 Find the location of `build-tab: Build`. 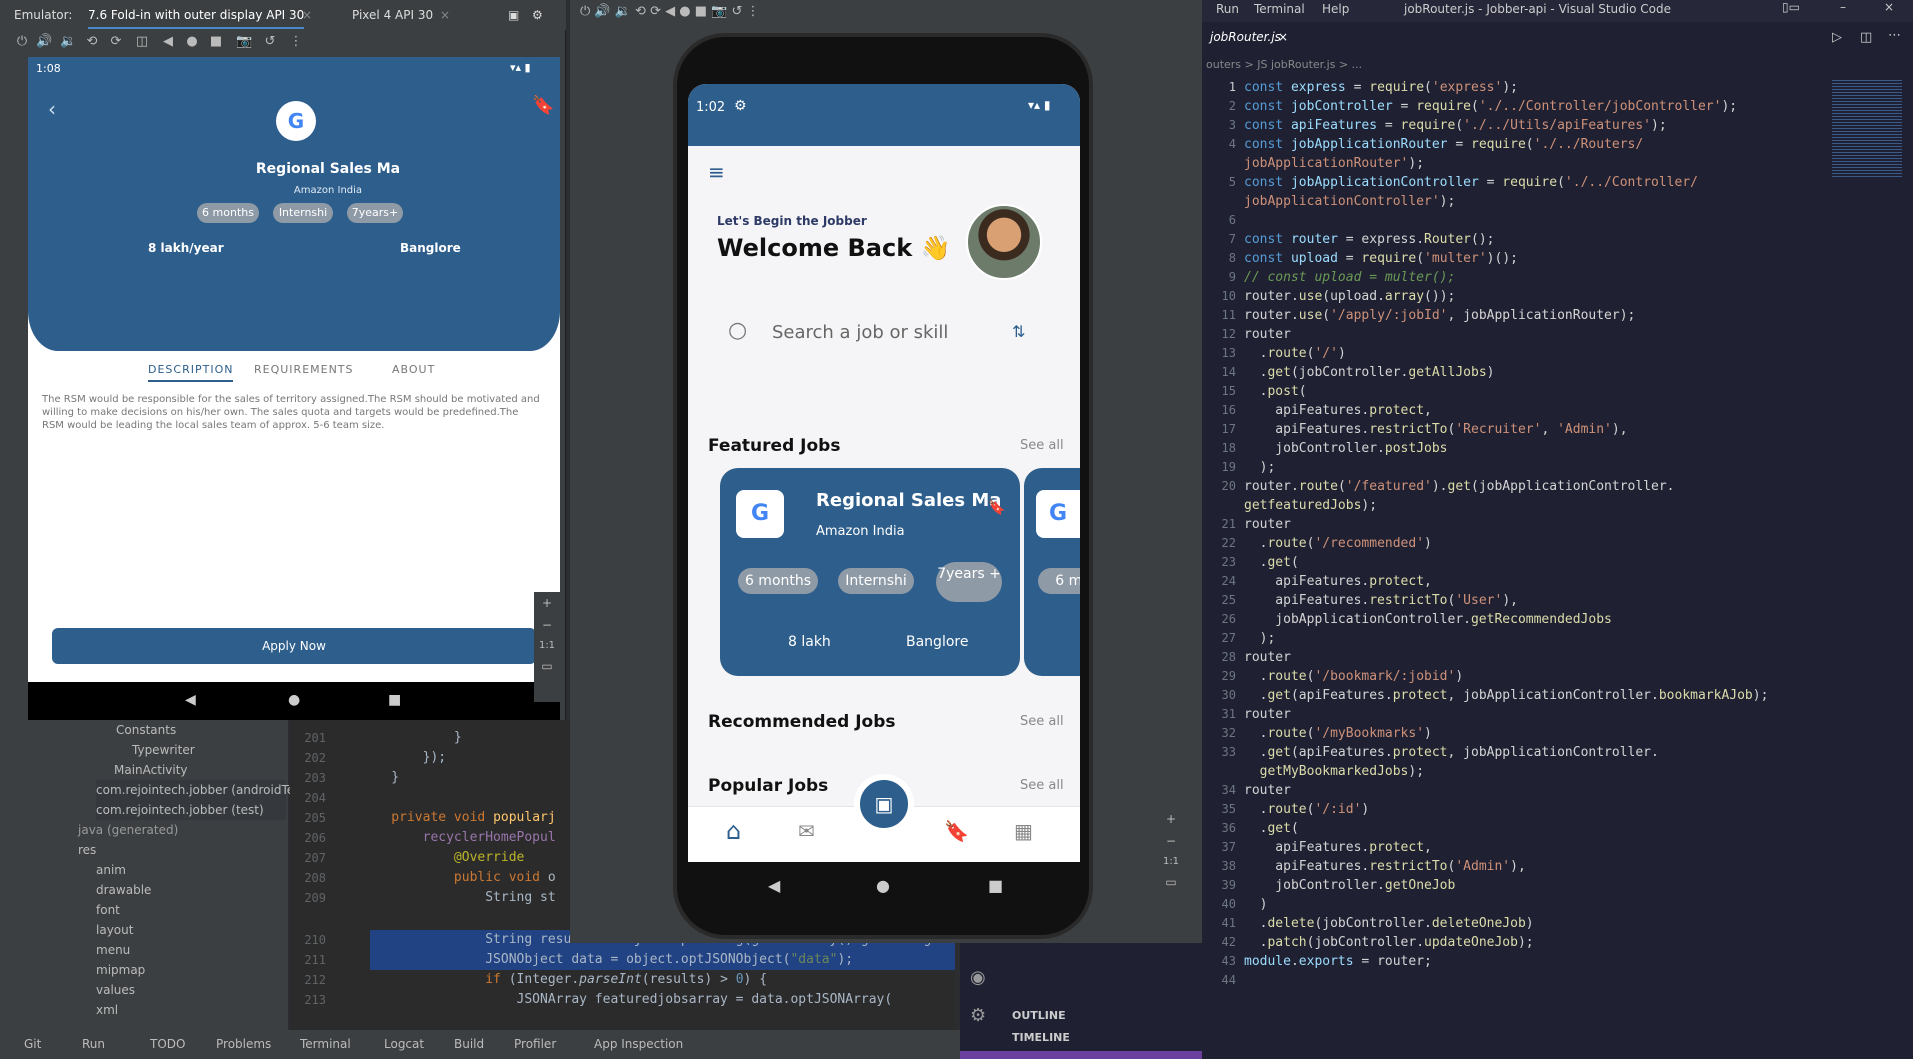

build-tab: Build is located at coordinates (469, 1044).